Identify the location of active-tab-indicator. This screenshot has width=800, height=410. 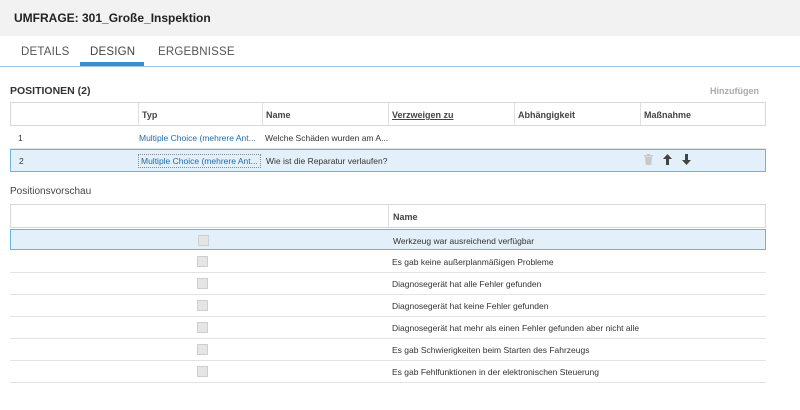
(112, 64).